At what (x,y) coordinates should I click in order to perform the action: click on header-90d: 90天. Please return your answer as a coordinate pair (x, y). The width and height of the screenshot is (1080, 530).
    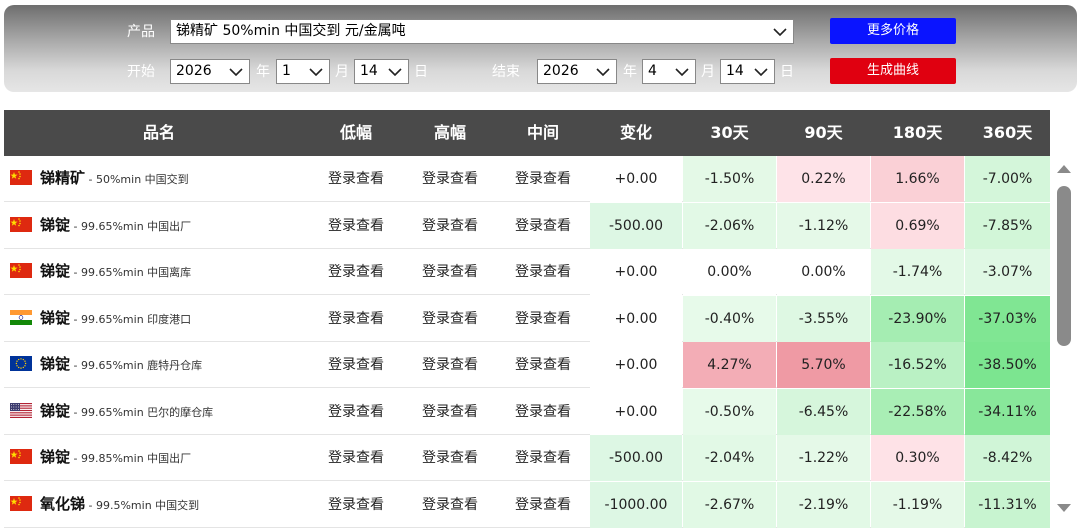
    Looking at the image, I should click on (823, 132).